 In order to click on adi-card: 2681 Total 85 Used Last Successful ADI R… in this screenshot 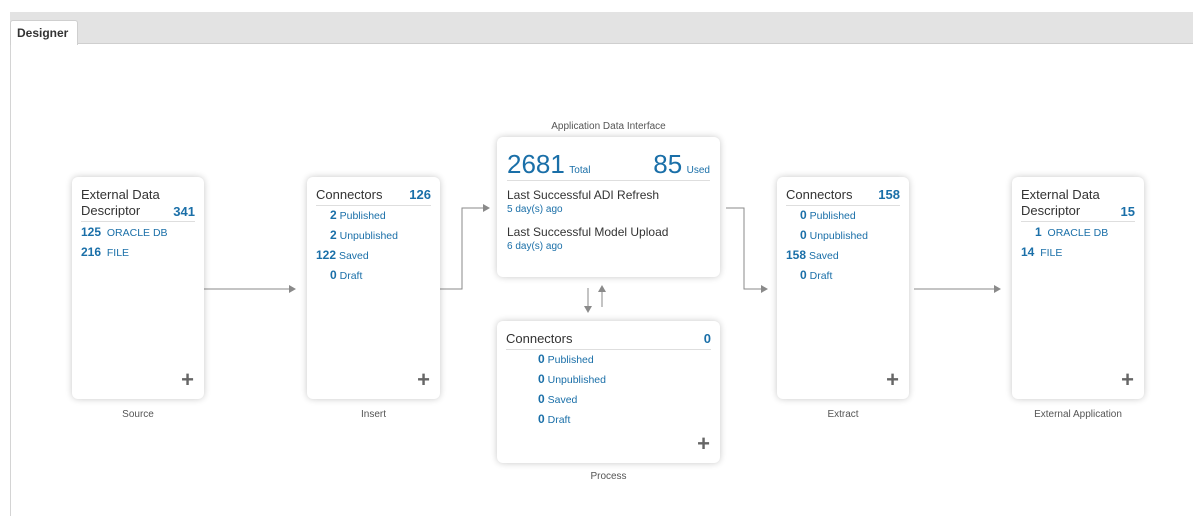, I will do `click(608, 207)`.